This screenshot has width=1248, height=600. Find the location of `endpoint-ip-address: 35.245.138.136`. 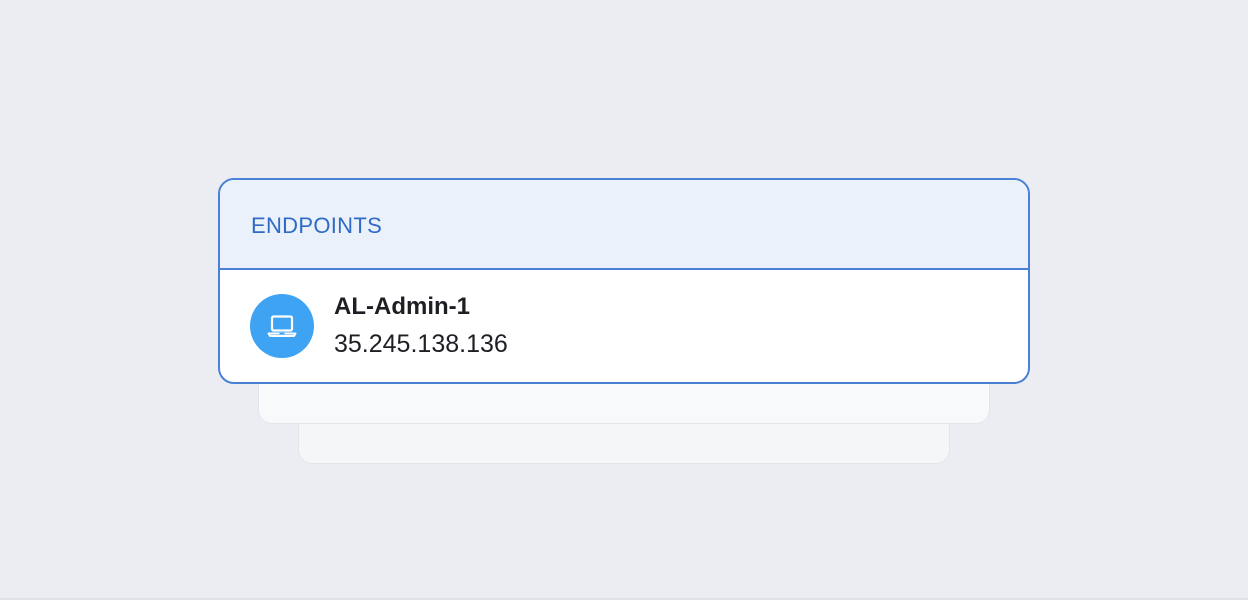

endpoint-ip-address: 35.245.138.136 is located at coordinates (421, 344).